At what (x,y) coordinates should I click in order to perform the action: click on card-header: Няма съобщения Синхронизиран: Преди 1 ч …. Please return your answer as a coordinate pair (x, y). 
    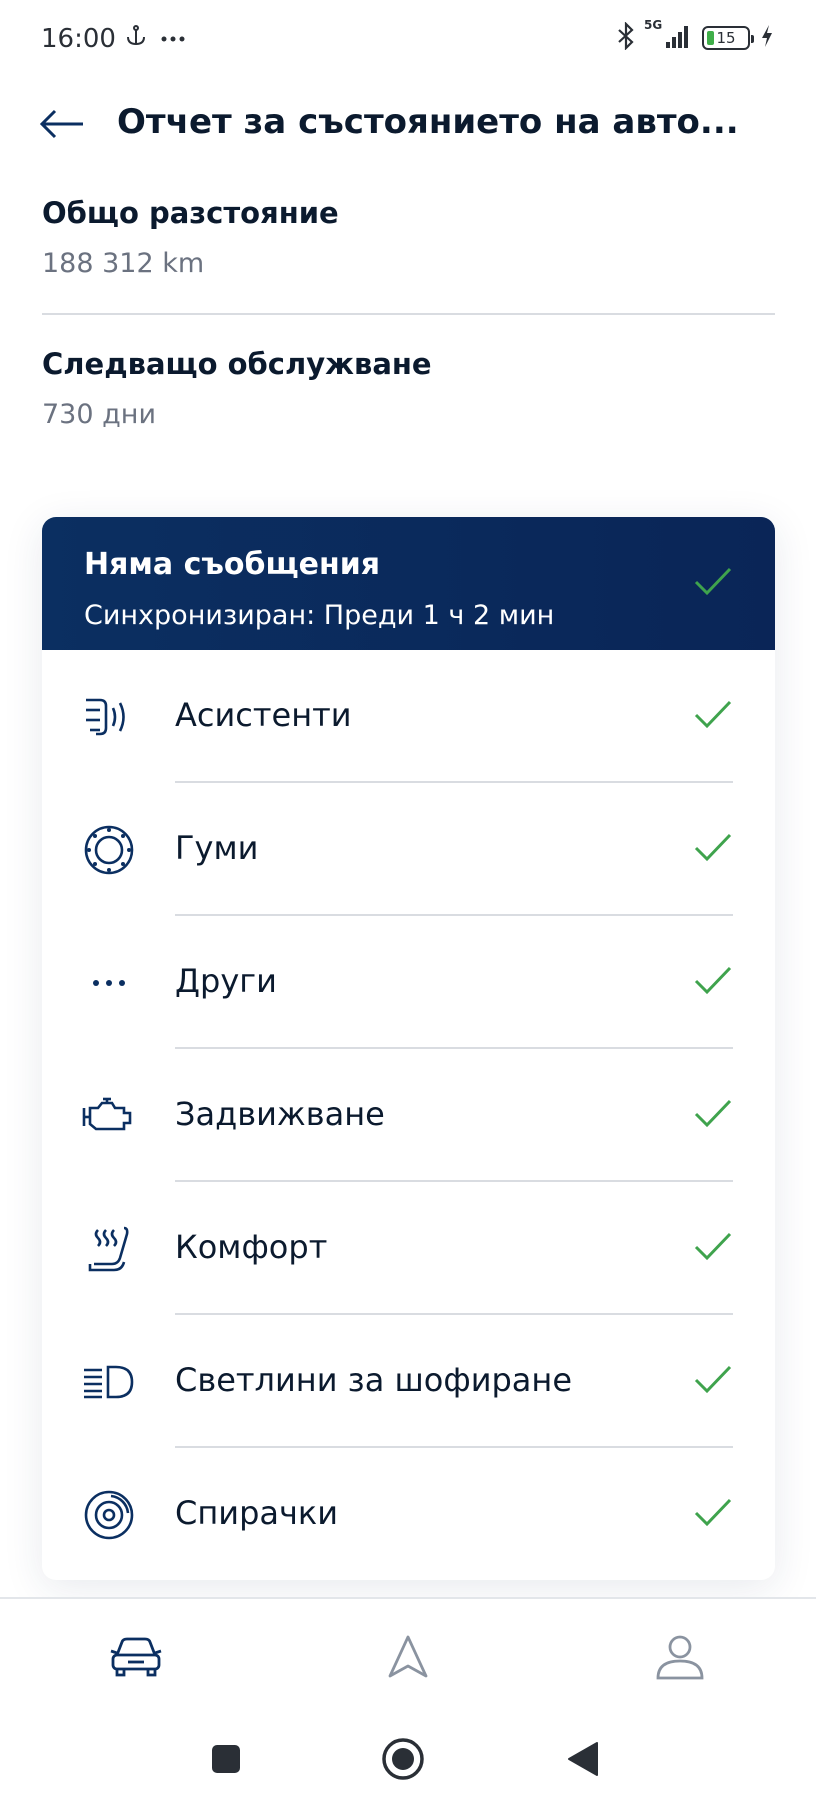
    Looking at the image, I should click on (408, 583).